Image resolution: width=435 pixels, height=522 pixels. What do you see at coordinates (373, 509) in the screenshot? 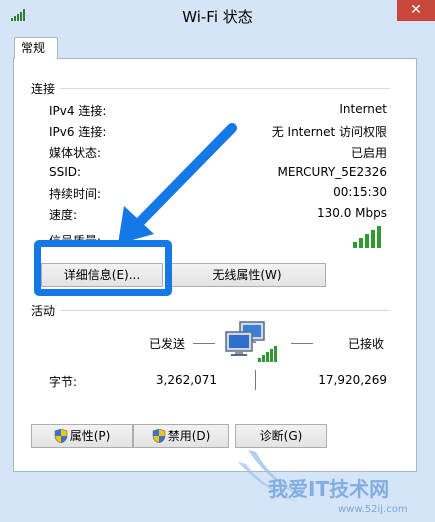
I see `watermark-url: www.52ij.com` at bounding box center [373, 509].